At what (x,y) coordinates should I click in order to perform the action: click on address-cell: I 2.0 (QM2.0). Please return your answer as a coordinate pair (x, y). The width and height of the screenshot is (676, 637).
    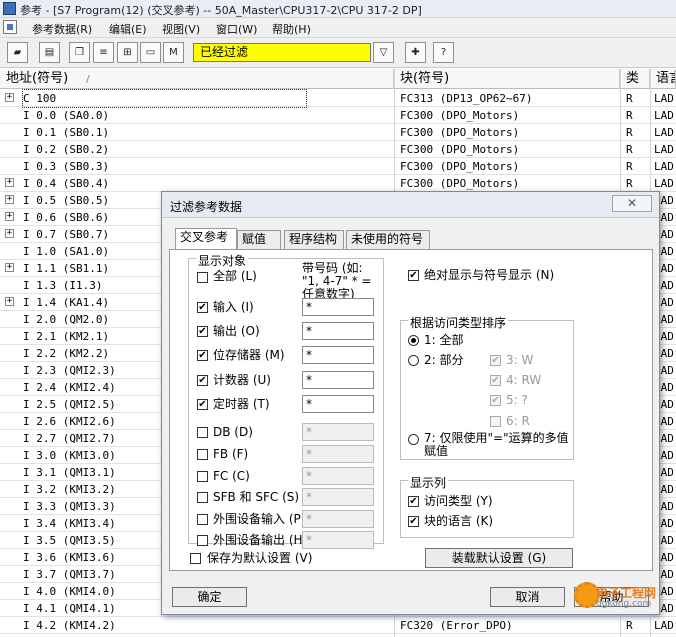
    Looking at the image, I should click on (66, 319).